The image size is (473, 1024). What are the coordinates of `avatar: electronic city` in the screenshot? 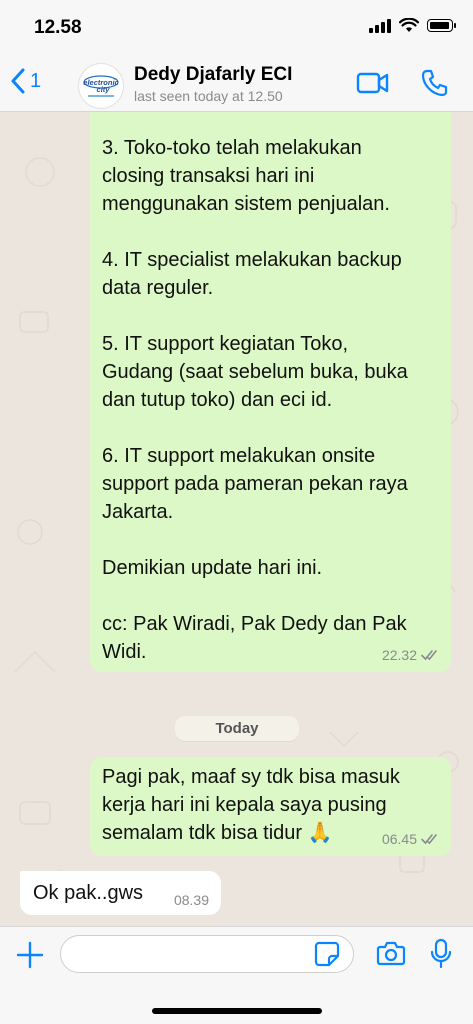 It's located at (101, 86).